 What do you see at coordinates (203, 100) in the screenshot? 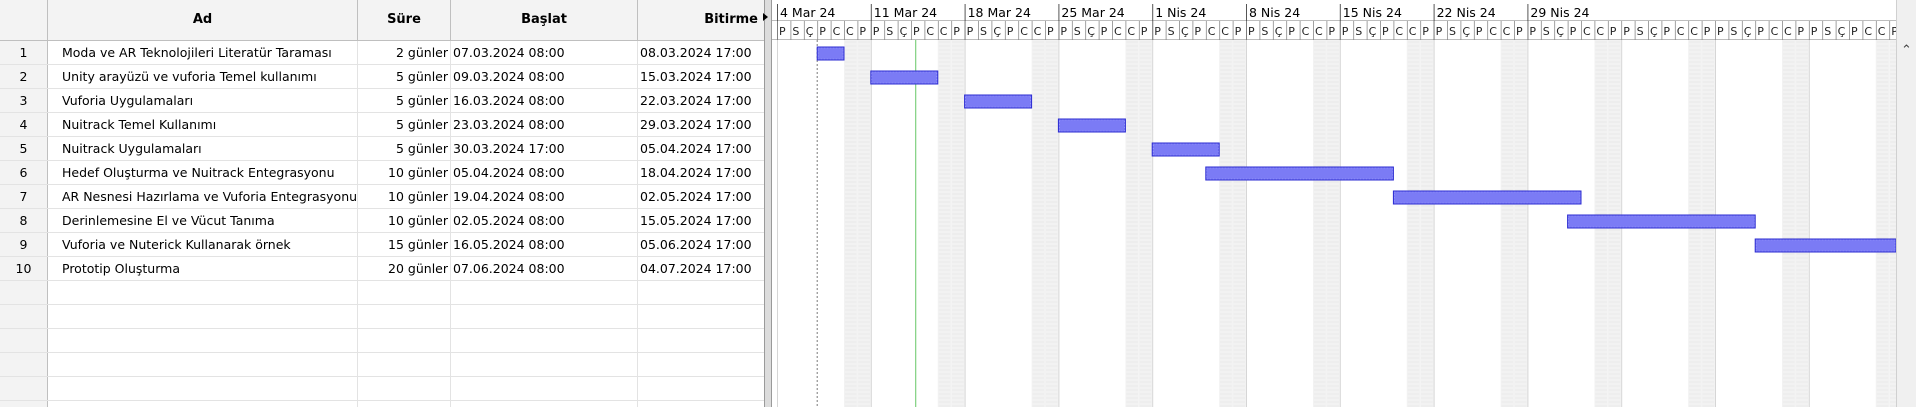
I see `task-name: Vuforia Uygulamaları` at bounding box center [203, 100].